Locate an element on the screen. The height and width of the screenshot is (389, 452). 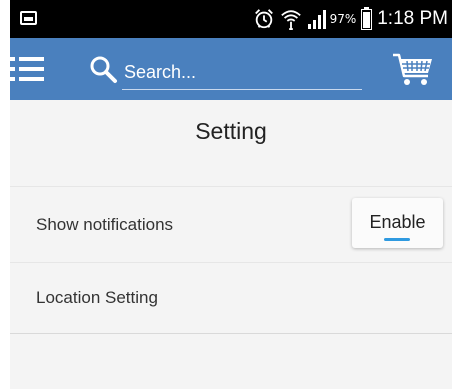
setting-label-location: Location Setting is located at coordinates (97, 297).